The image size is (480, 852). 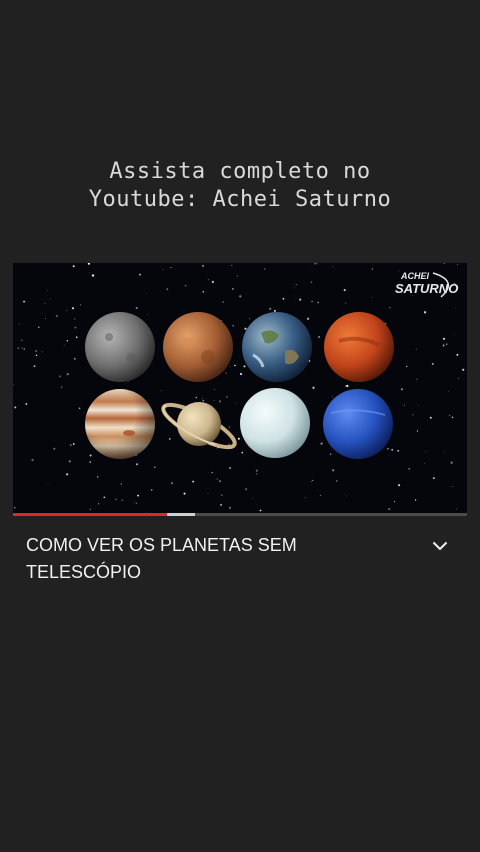 What do you see at coordinates (198, 347) in the screenshot?
I see `planet-venus` at bounding box center [198, 347].